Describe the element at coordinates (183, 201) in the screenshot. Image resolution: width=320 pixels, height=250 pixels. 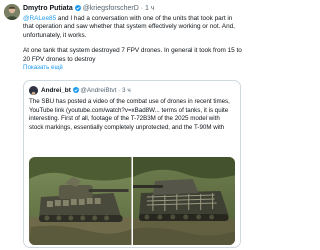
I see `tank-image-right` at that location.